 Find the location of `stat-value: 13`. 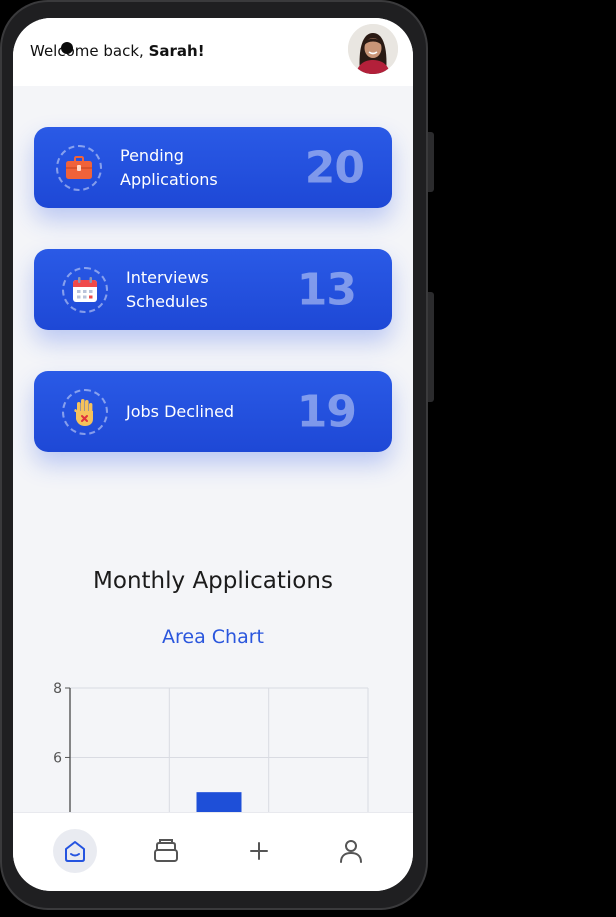

stat-value: 13 is located at coordinates (326, 289).